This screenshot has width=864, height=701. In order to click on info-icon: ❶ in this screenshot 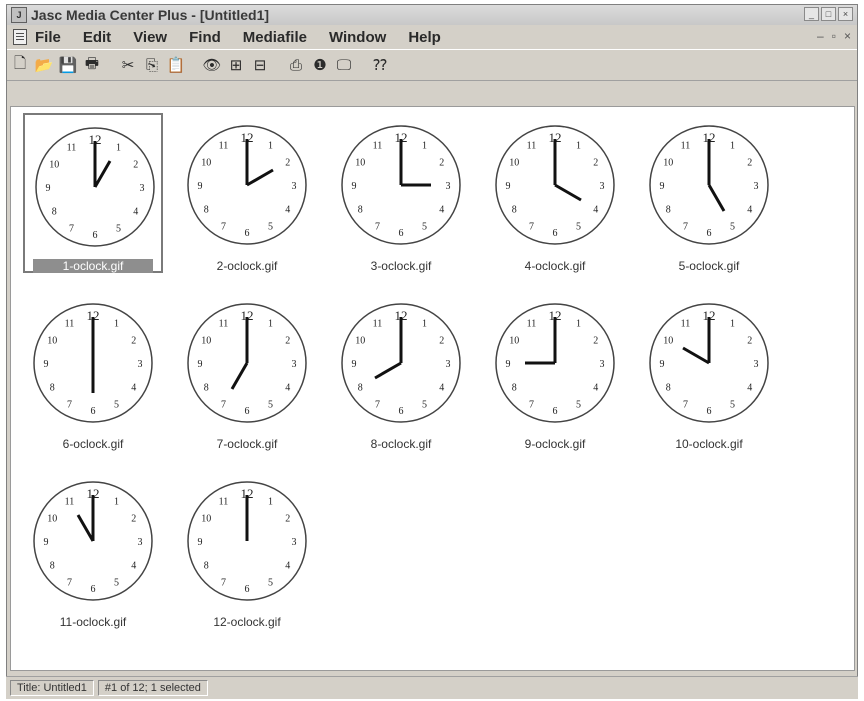, I will do `click(320, 65)`.